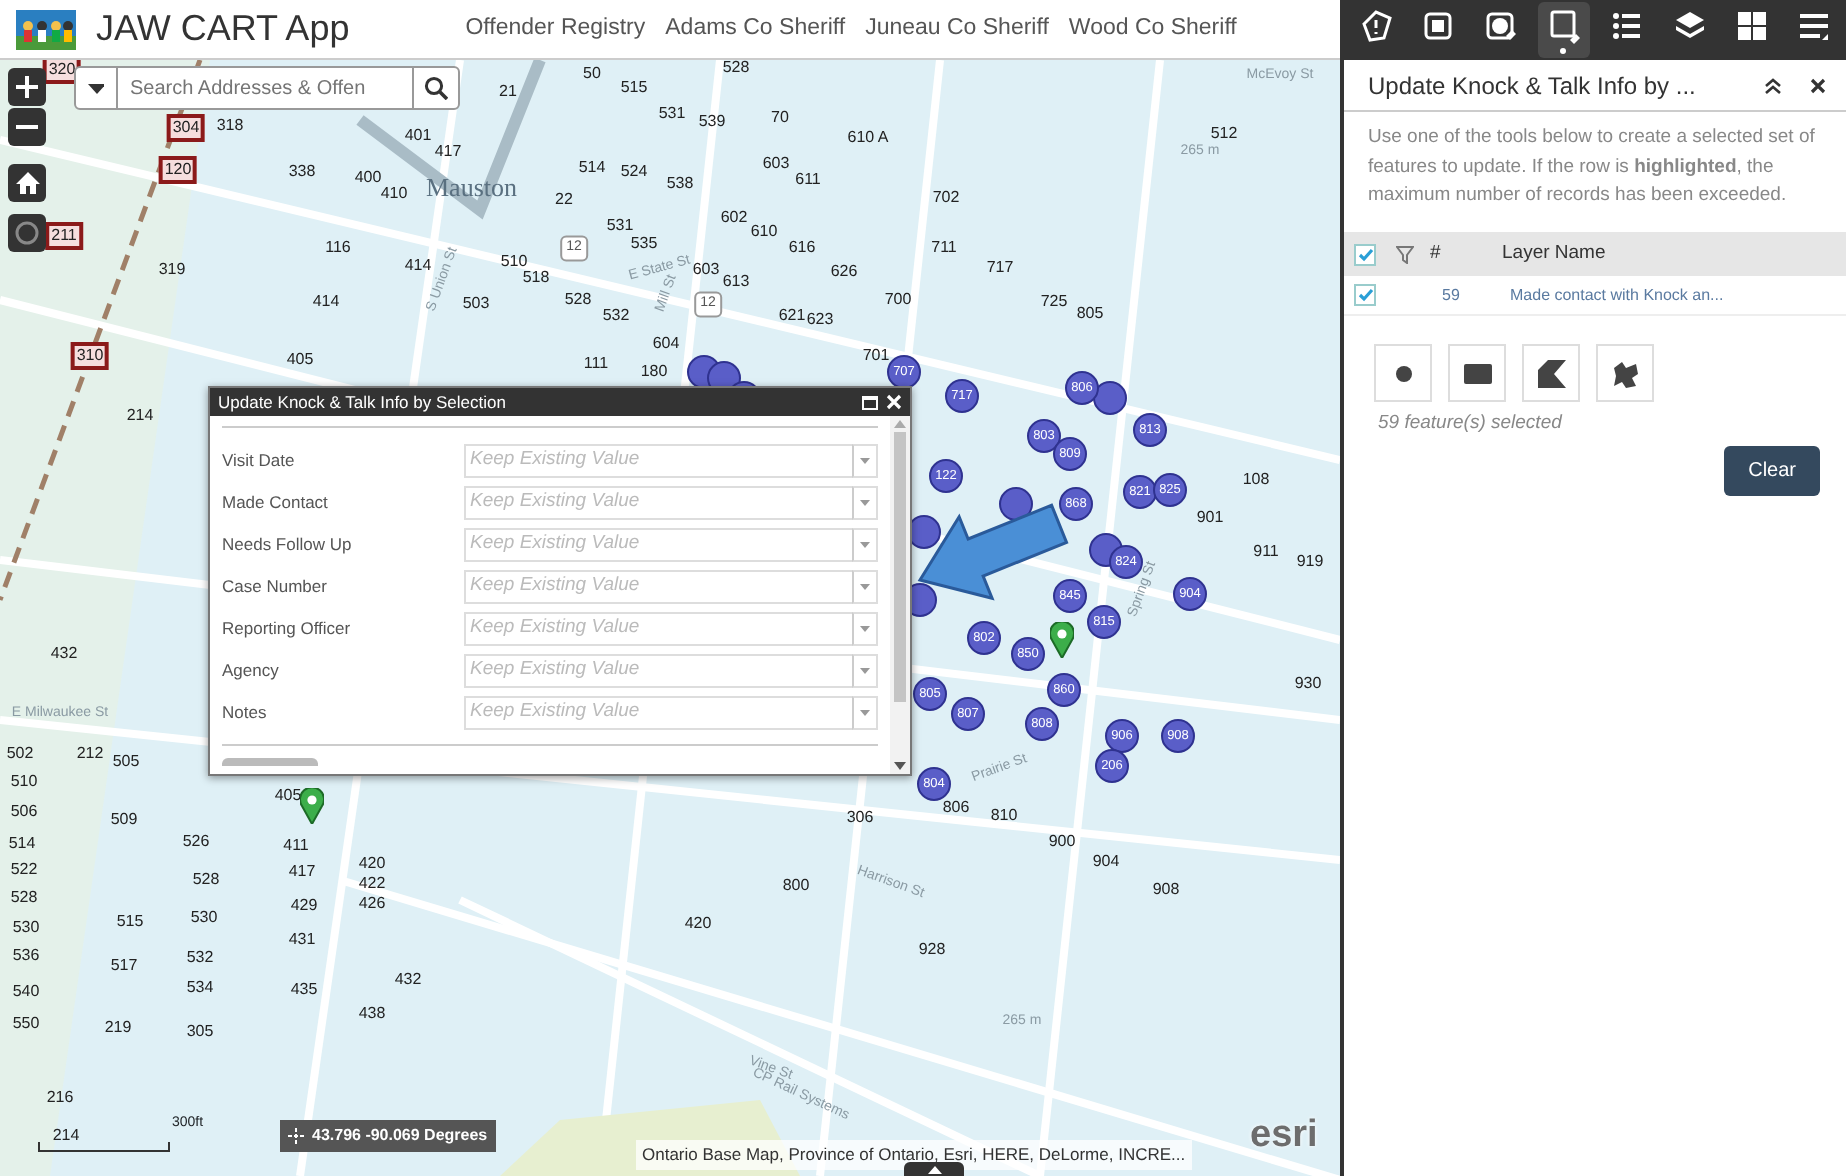 The image size is (1846, 1176). Describe the element at coordinates (1256, 480) in the screenshot. I see `parcel-label: 108` at that location.